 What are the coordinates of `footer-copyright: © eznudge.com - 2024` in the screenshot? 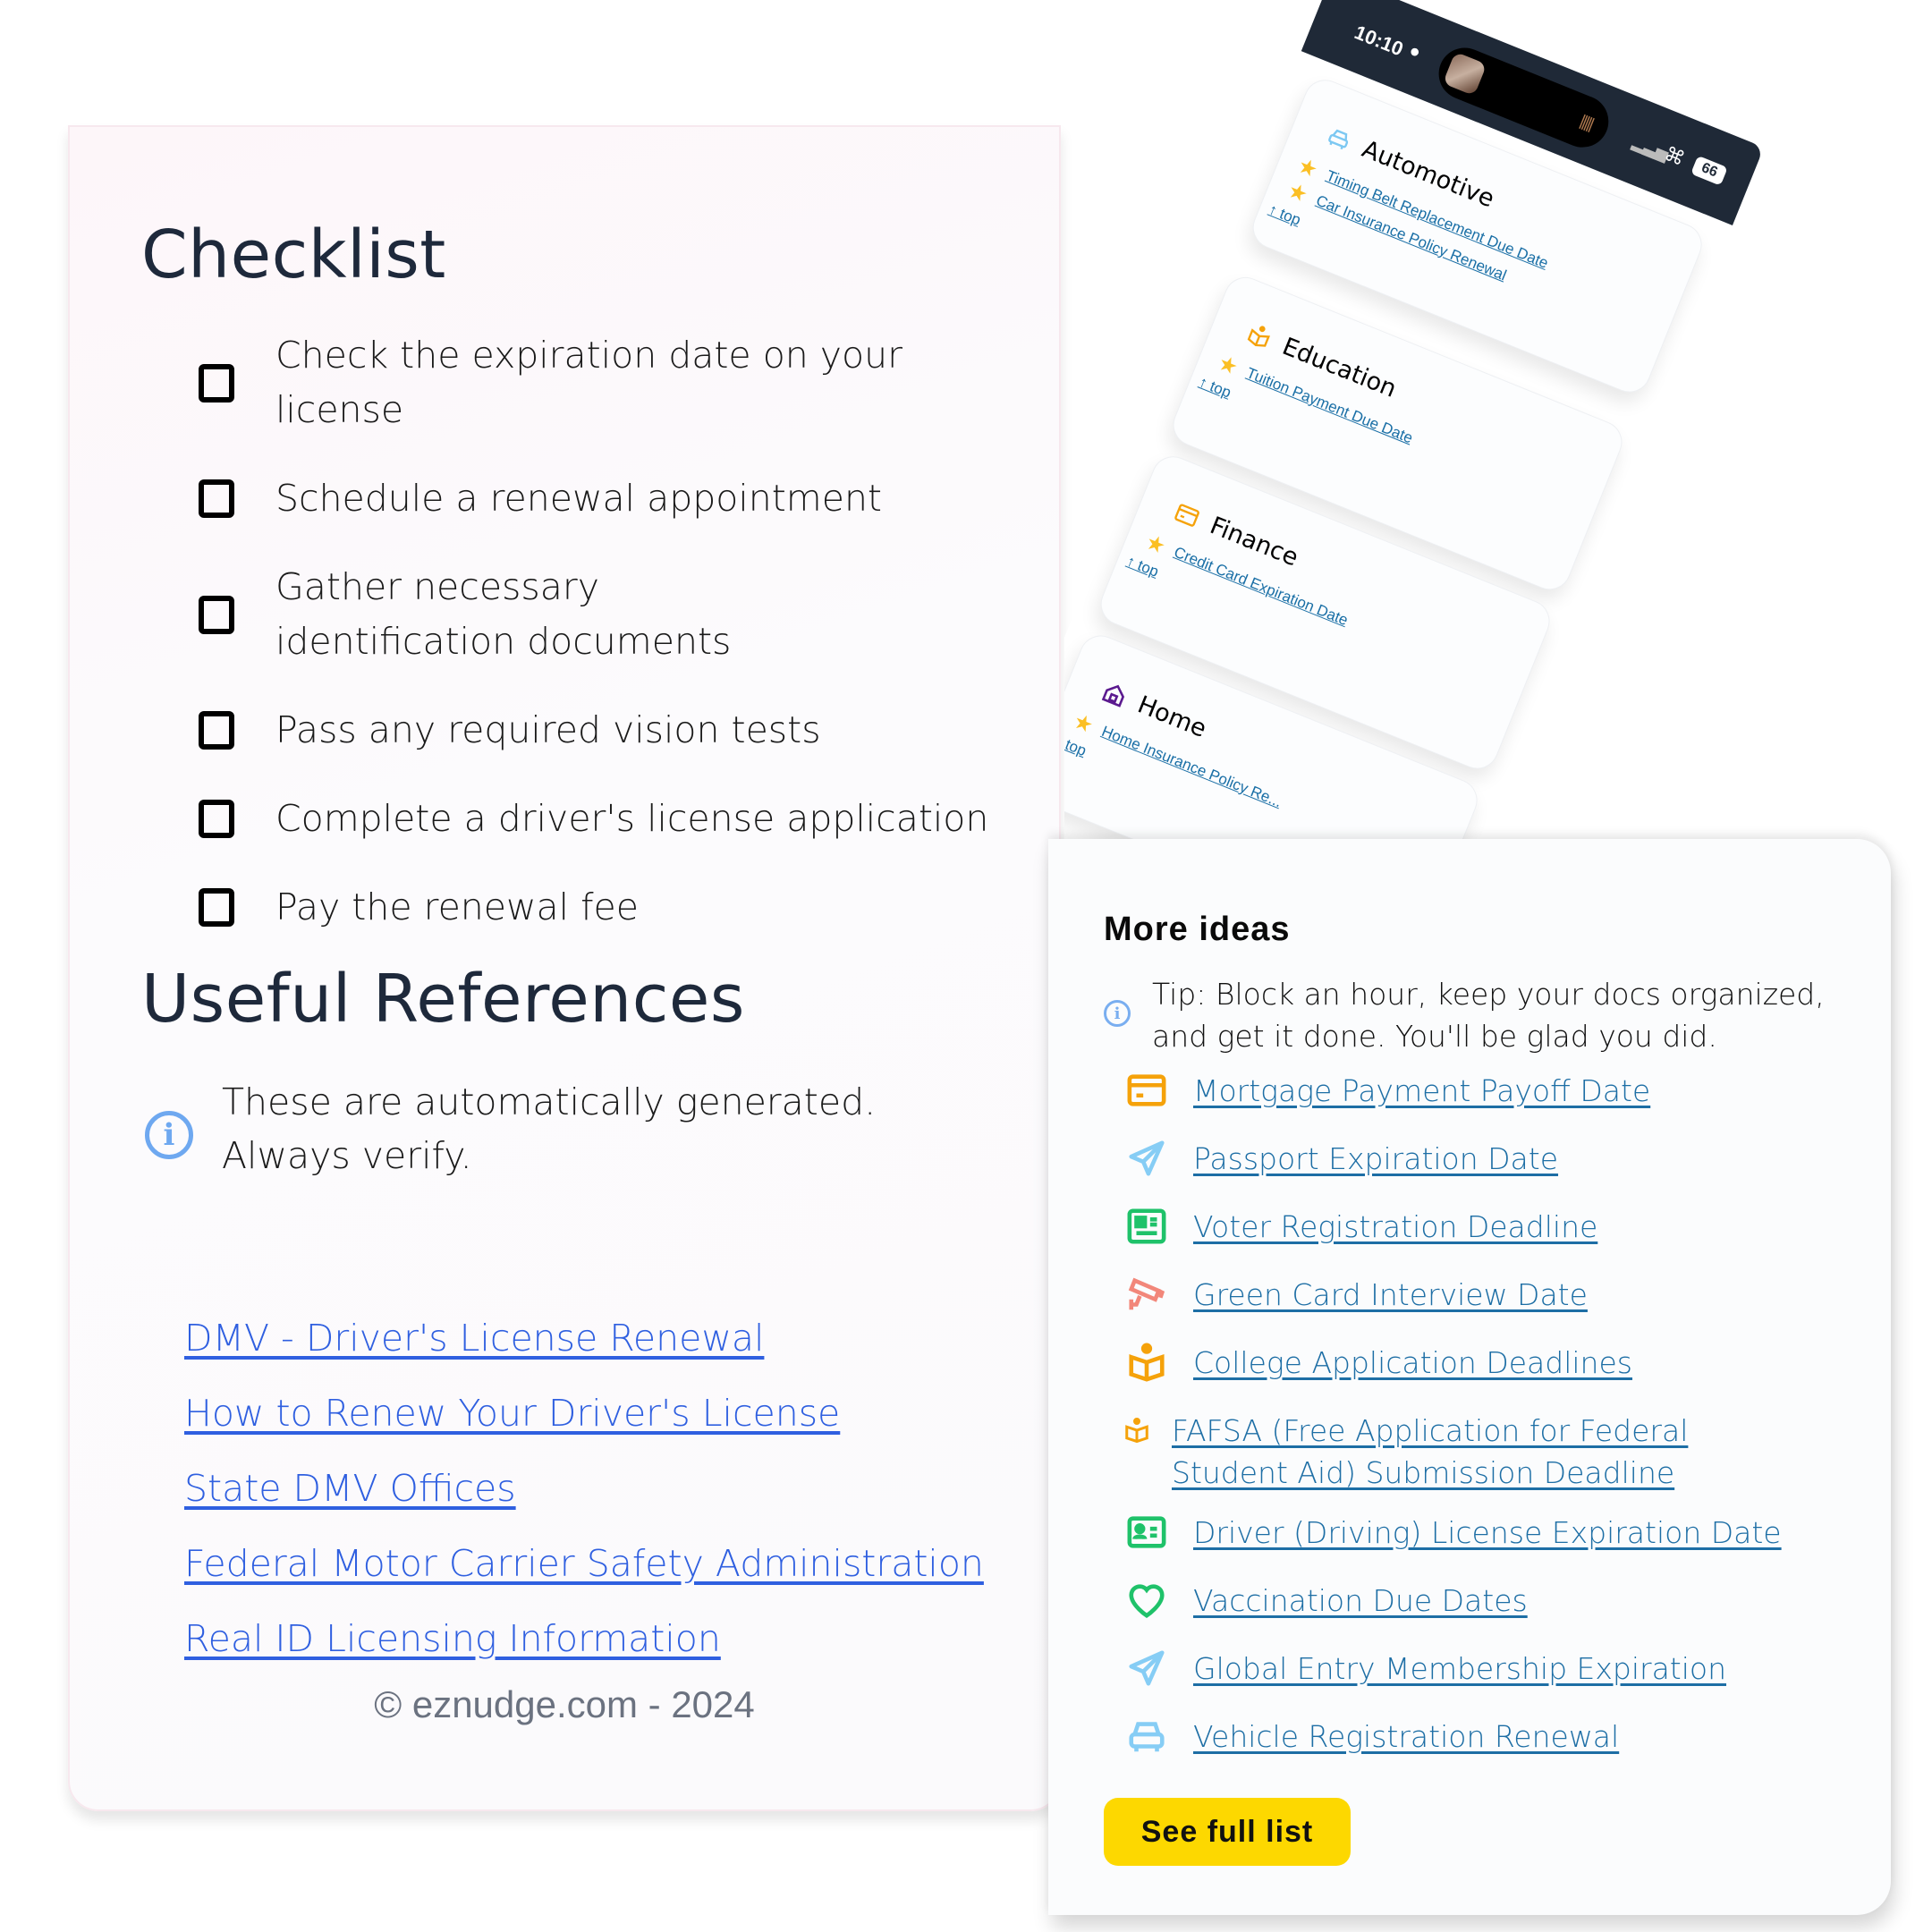 It's located at (564, 1704).